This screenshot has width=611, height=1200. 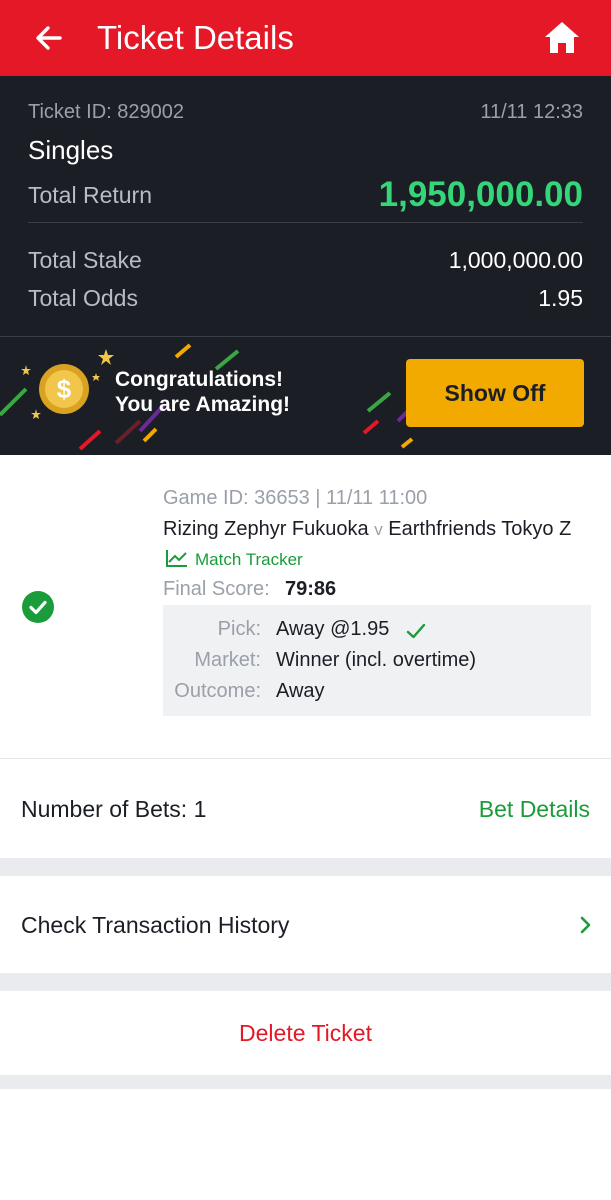 I want to click on pick-value: Away @1.95, so click(x=333, y=629).